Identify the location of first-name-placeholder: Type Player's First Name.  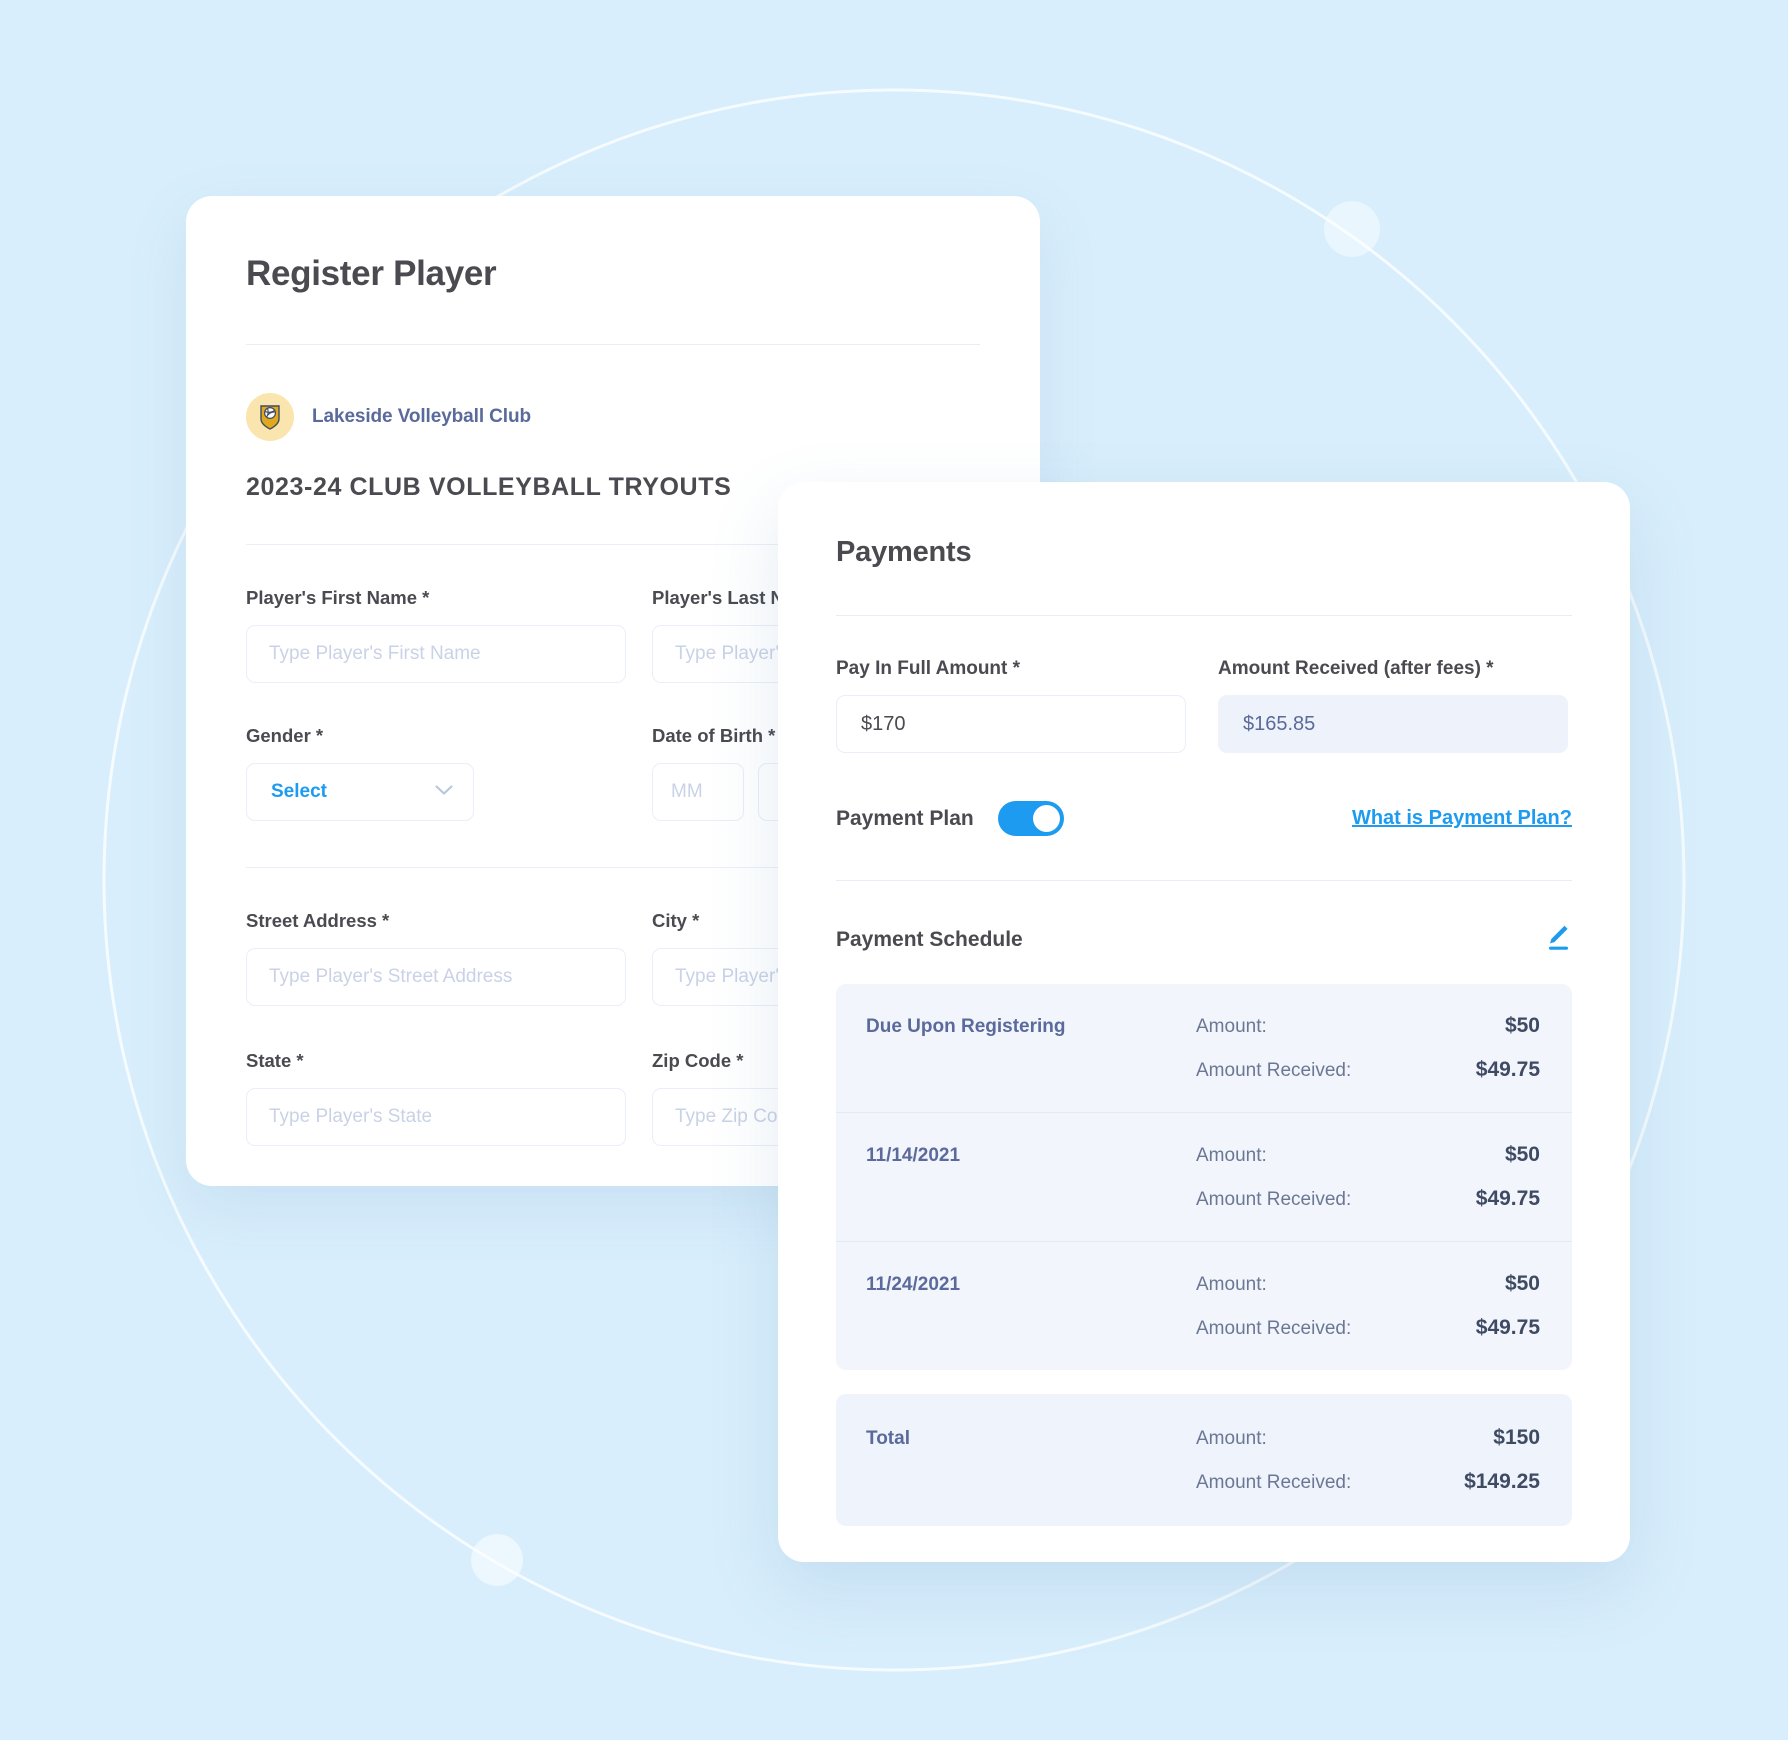
(375, 653).